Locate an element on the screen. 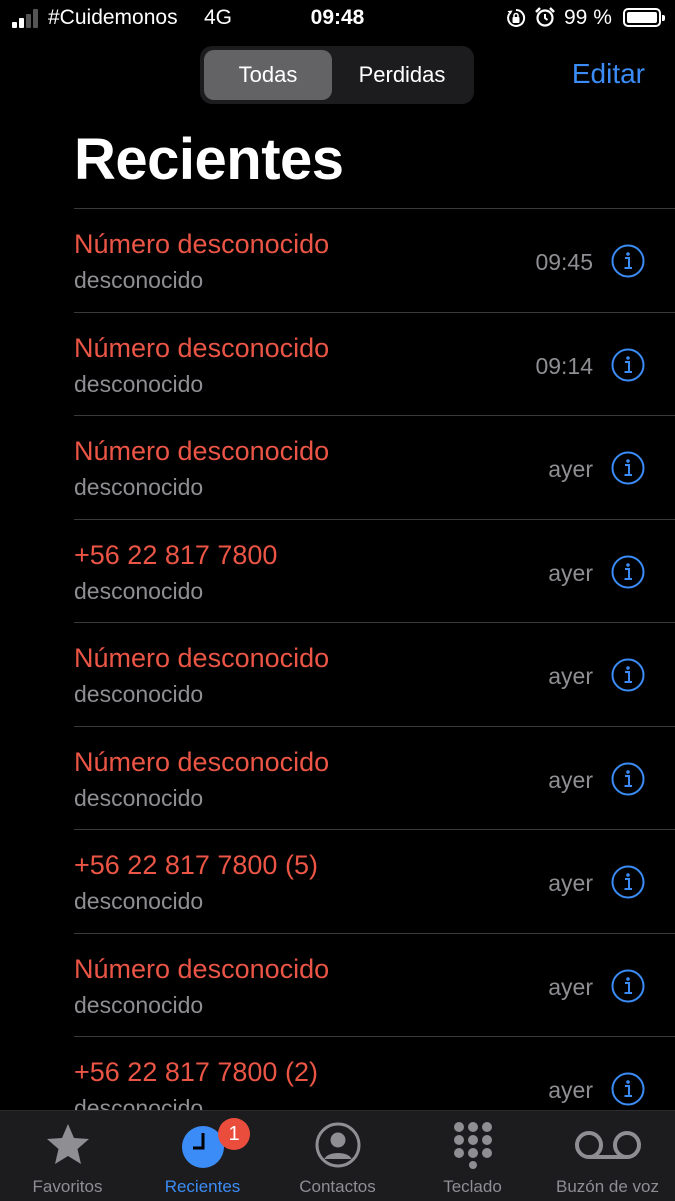 This screenshot has width=675, height=1201. tab-label: Contactos is located at coordinates (337, 1186).